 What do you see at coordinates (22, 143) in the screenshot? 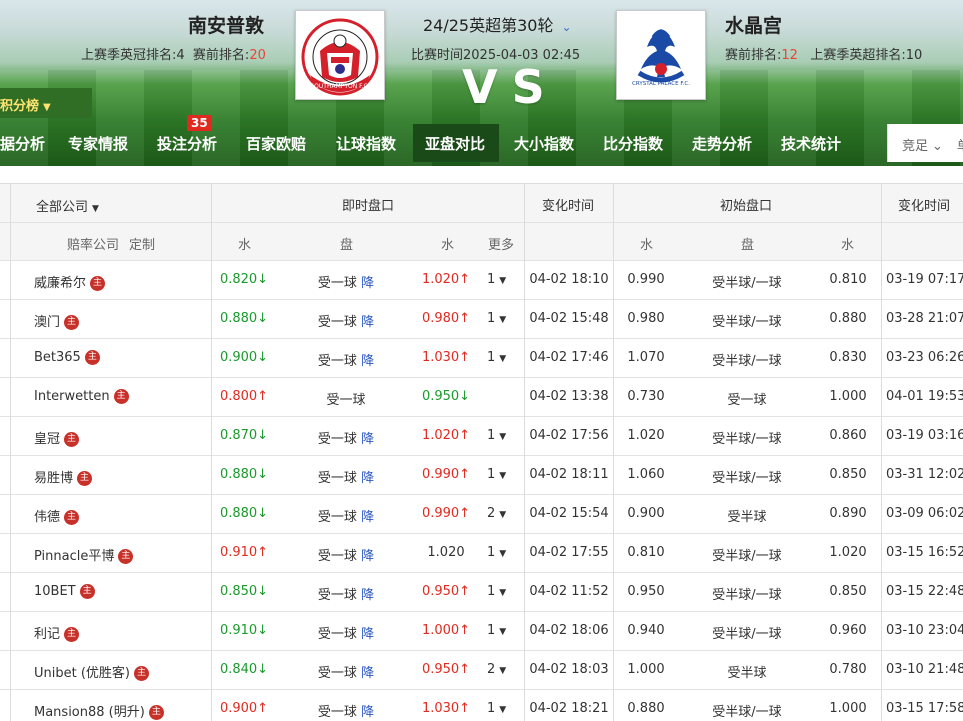
I see `nav-data-analysis: 据分析` at bounding box center [22, 143].